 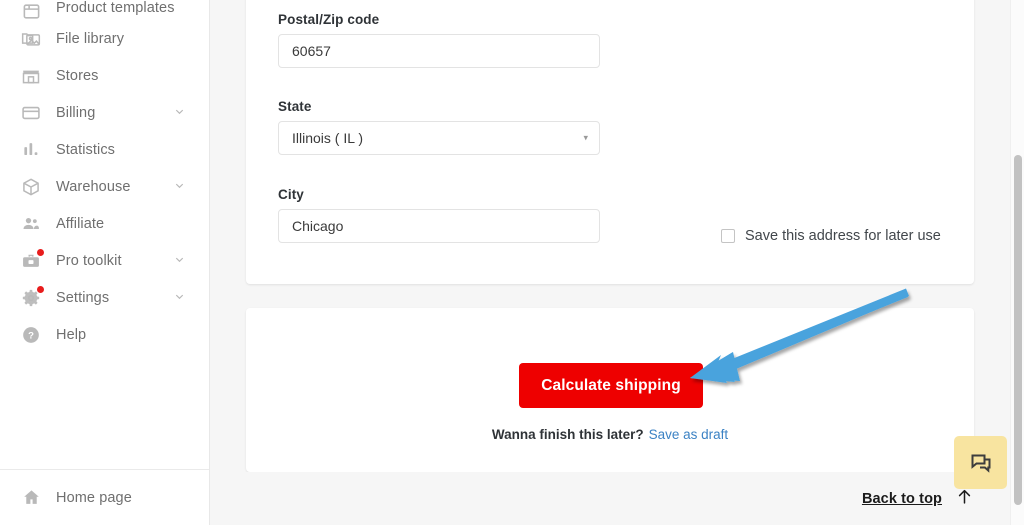 What do you see at coordinates (31, 187) in the screenshot?
I see `warehouse-box-icon` at bounding box center [31, 187].